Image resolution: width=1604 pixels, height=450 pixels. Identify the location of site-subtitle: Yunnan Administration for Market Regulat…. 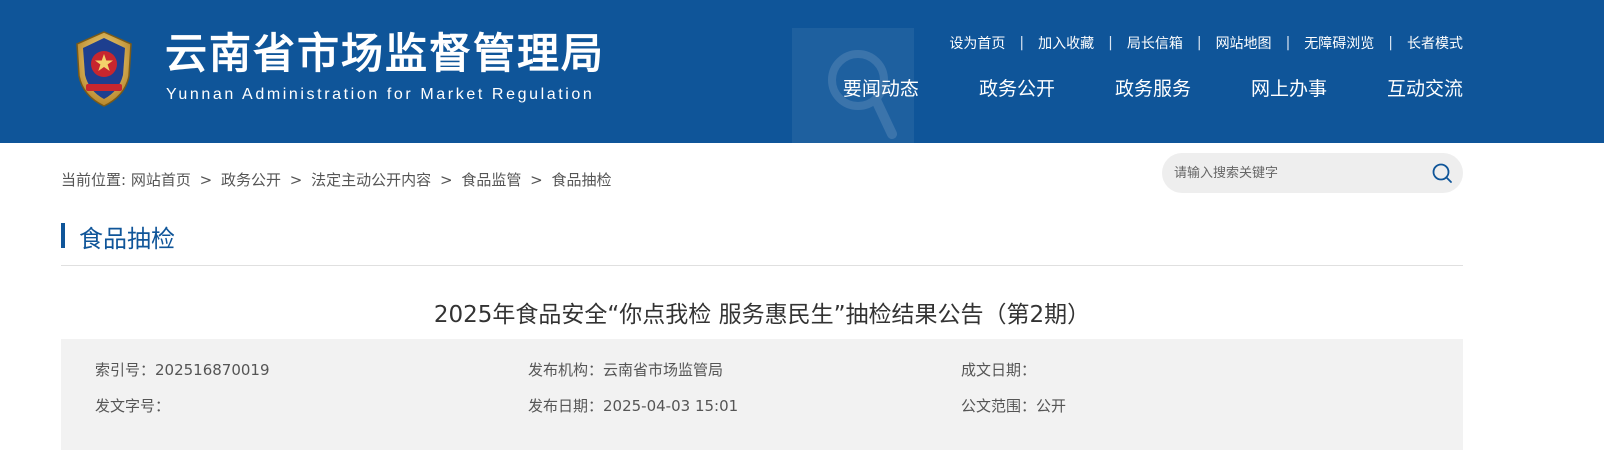
(380, 94).